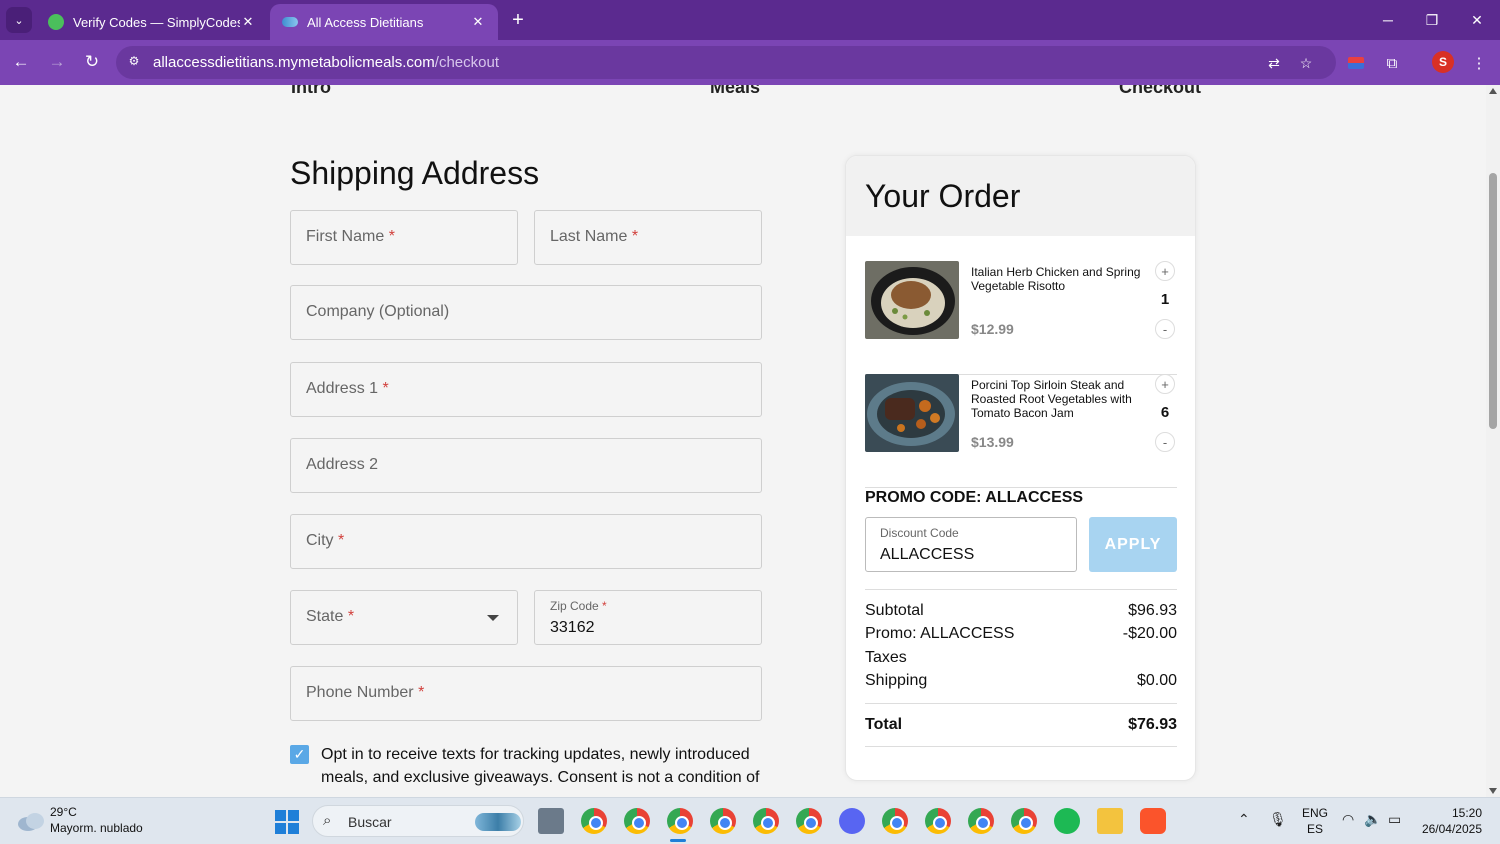 The height and width of the screenshot is (844, 1500). I want to click on zip-code-value: 33162, so click(572, 627).